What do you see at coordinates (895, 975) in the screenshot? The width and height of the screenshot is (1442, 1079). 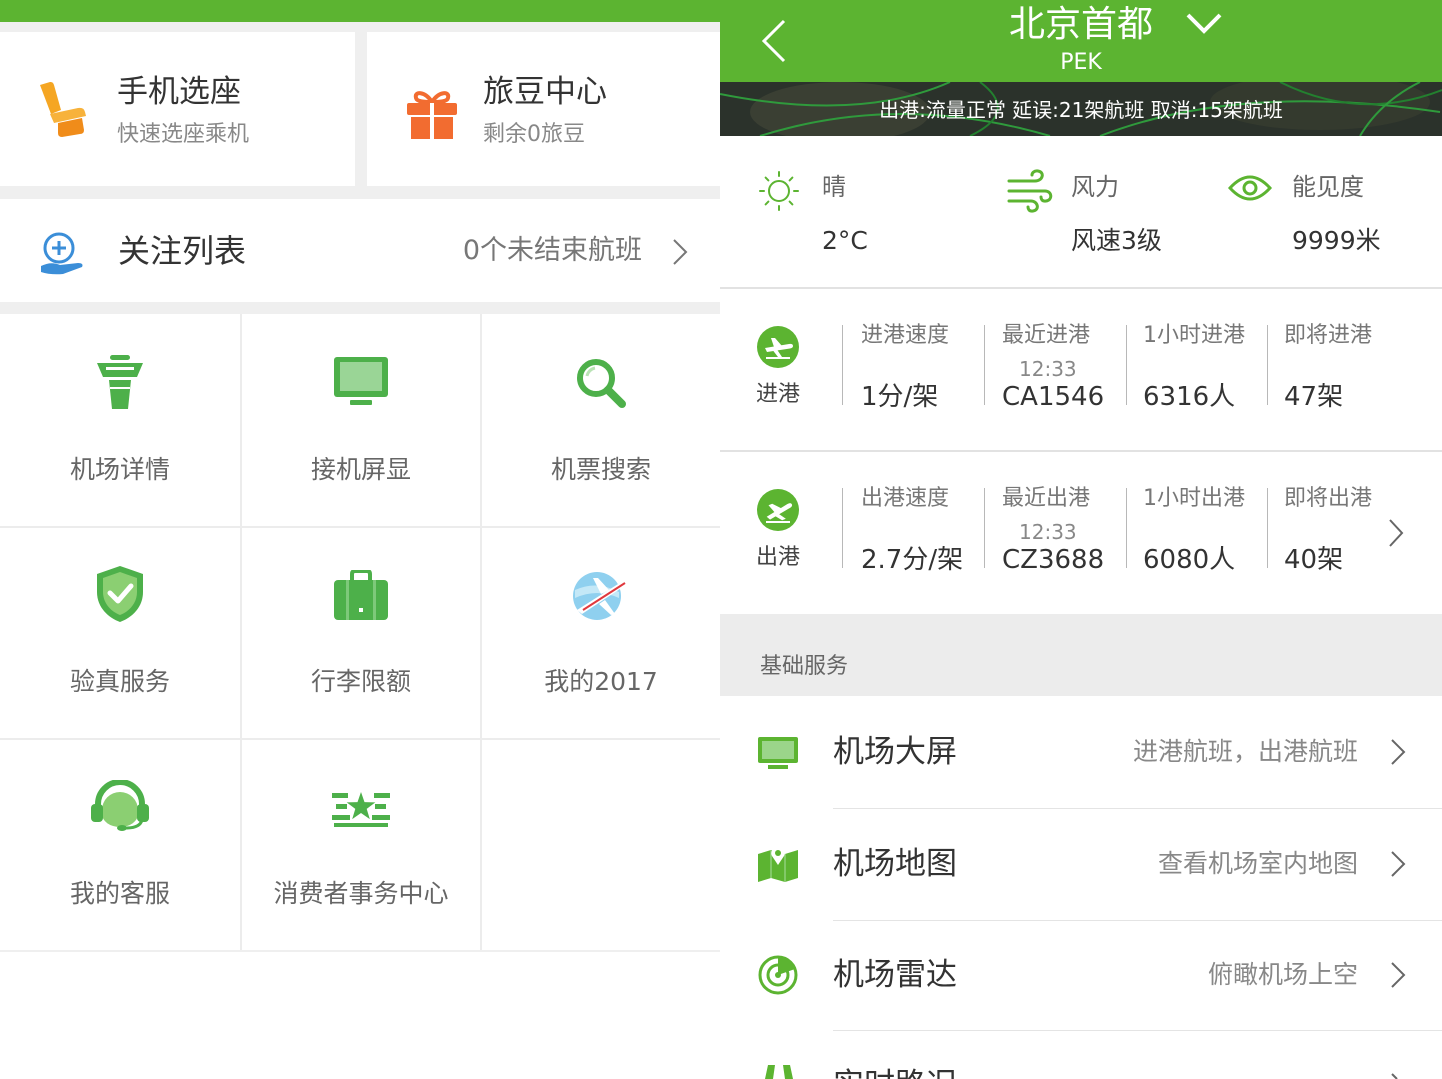 I see `service-title: 机场雷达` at bounding box center [895, 975].